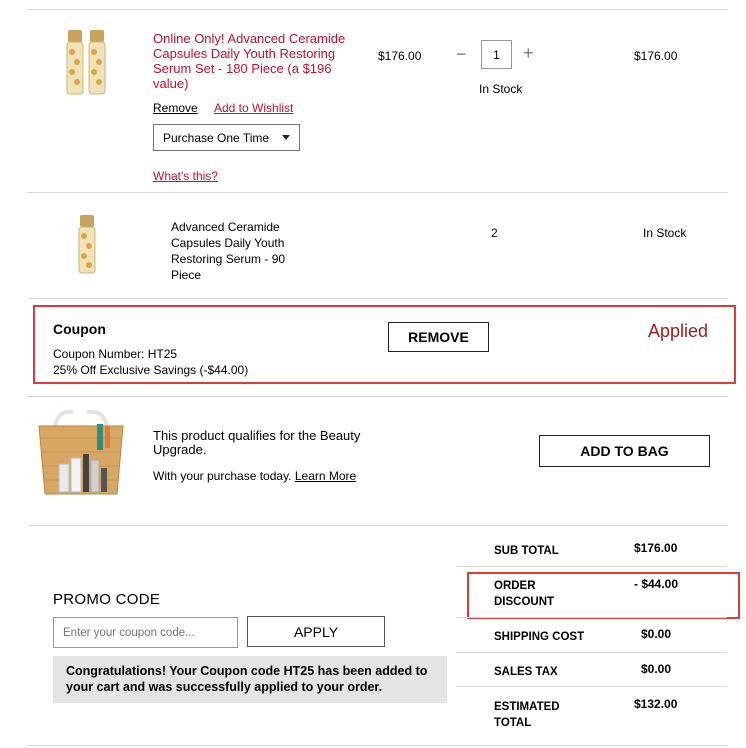  Describe the element at coordinates (496, 54) in the screenshot. I see `quantity-input: 1` at that location.